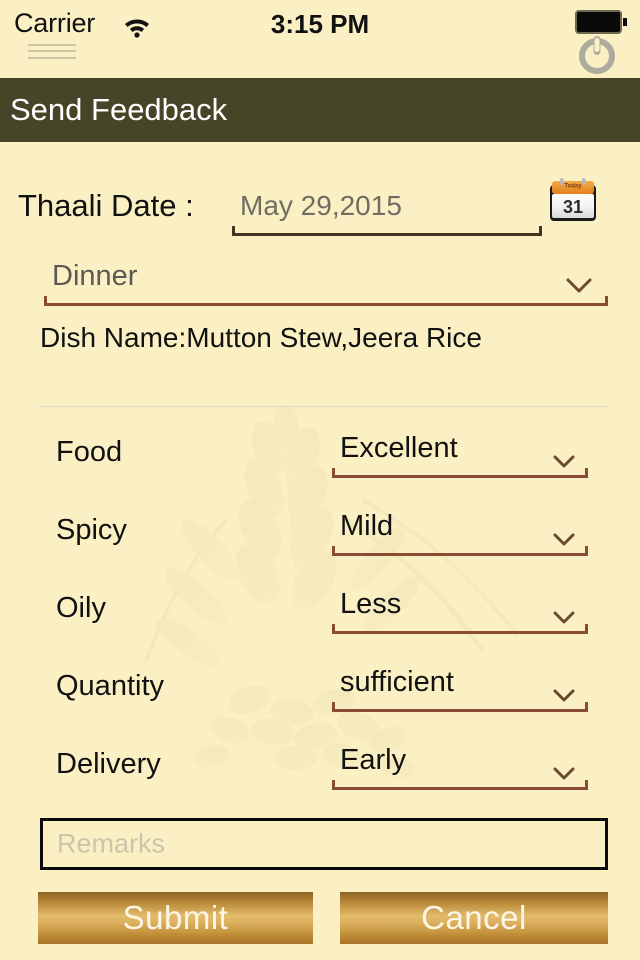 The image size is (640, 960). I want to click on rating-row-delivery: Delivery Early, so click(320, 778).